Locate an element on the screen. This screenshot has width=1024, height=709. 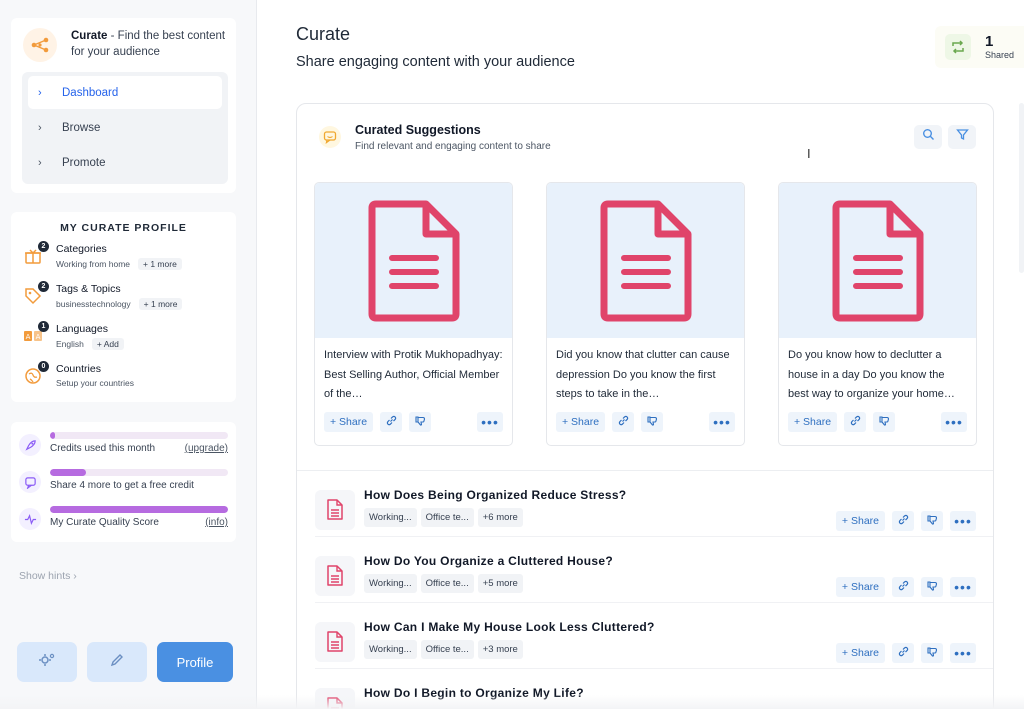
more-tags-chip: +6 more is located at coordinates (500, 517).